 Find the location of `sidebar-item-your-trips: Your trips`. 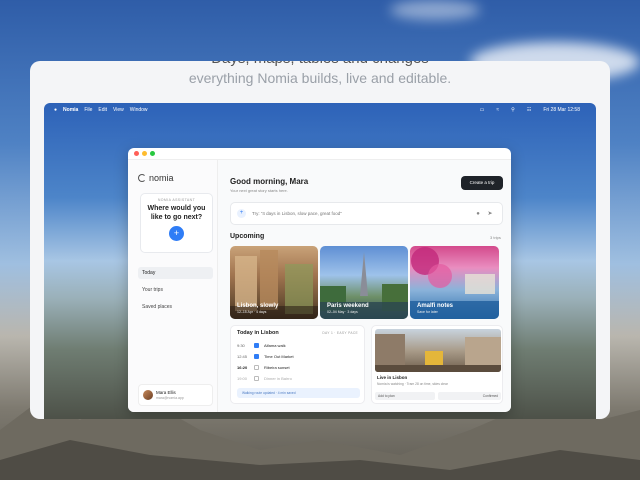

sidebar-item-your-trips: Your trips is located at coordinates (175, 290).